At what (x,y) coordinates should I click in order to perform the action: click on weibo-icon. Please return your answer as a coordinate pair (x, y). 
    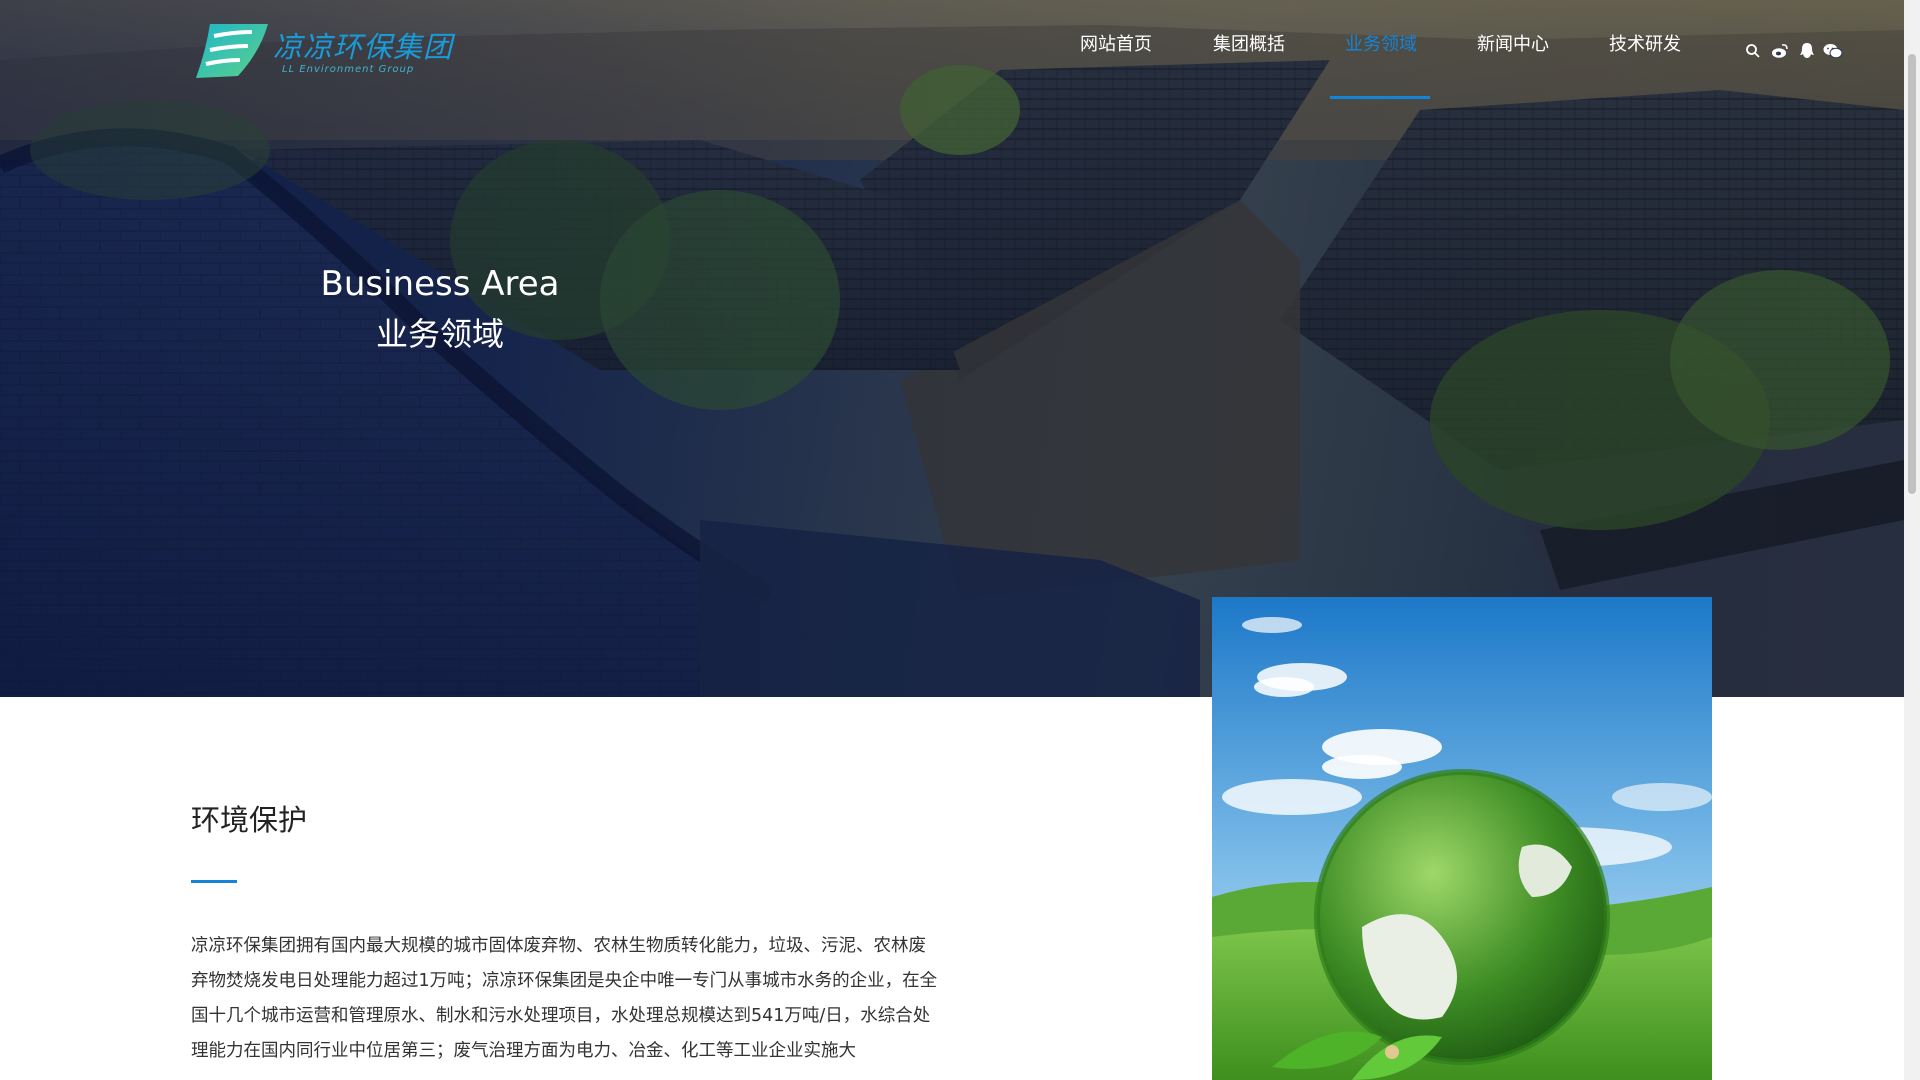
    Looking at the image, I should click on (1780, 51).